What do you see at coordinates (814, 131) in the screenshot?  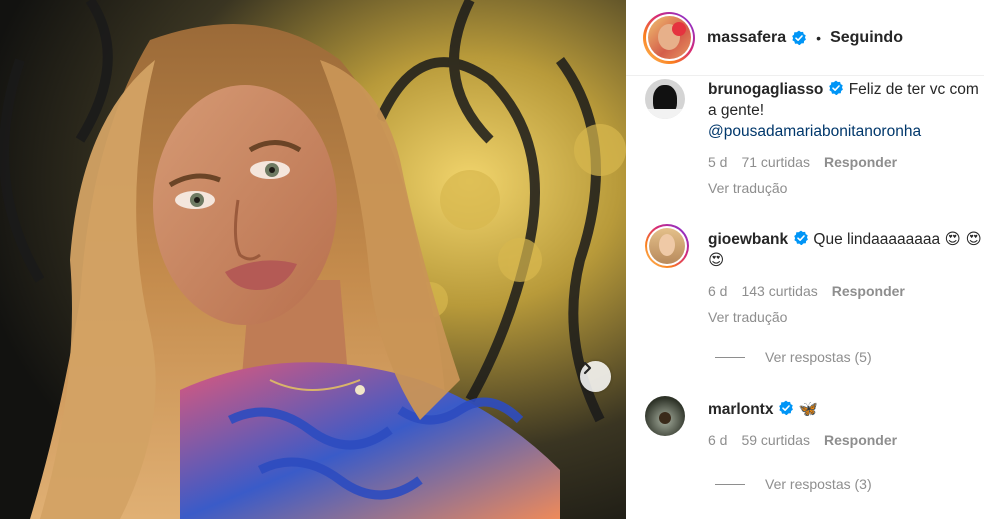 I see `comment-mention-link: @pousadamariabonitanoronha` at bounding box center [814, 131].